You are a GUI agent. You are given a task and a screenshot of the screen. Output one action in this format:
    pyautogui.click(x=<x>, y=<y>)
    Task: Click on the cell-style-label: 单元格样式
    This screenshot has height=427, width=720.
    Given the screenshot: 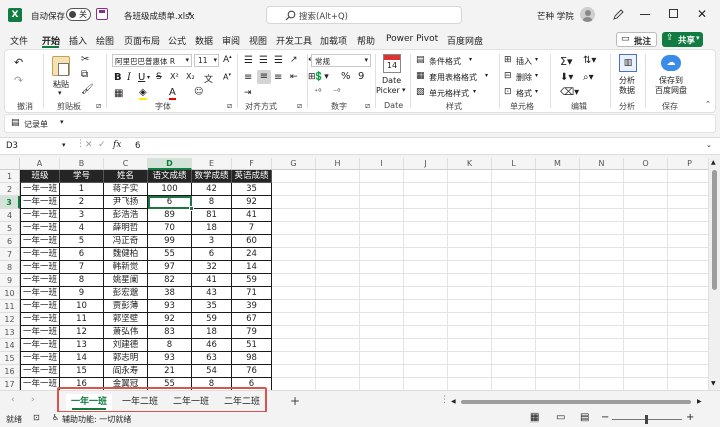 What is the action you would take?
    pyautogui.click(x=449, y=93)
    